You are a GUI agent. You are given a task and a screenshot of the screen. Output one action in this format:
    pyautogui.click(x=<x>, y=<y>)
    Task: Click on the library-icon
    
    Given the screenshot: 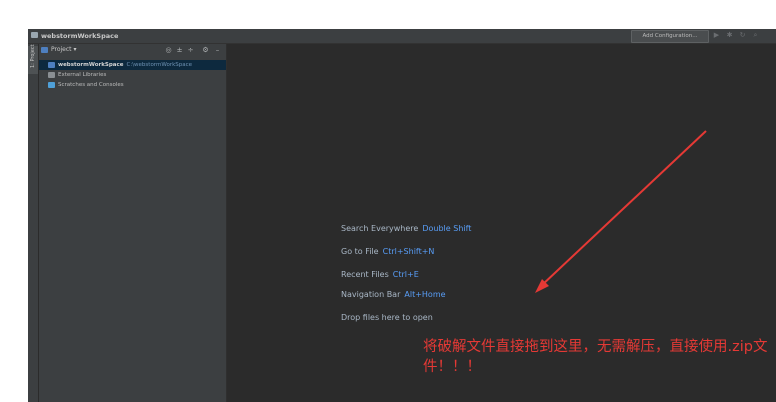 What is the action you would take?
    pyautogui.click(x=51, y=75)
    